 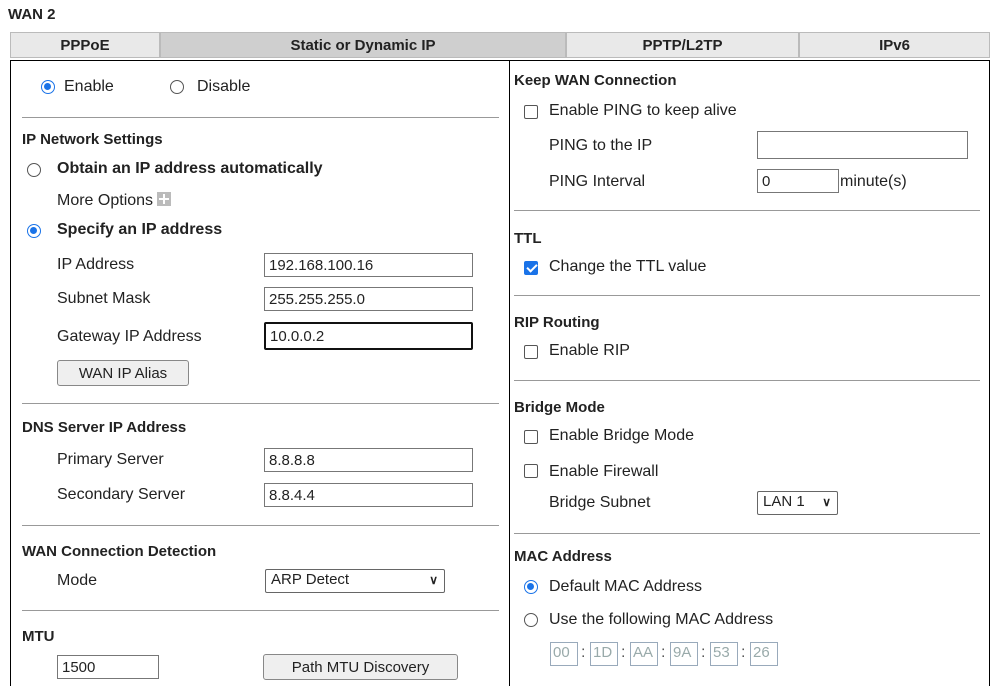 I want to click on bridge-subnet-select: LAN 1 ∨, so click(x=797, y=503).